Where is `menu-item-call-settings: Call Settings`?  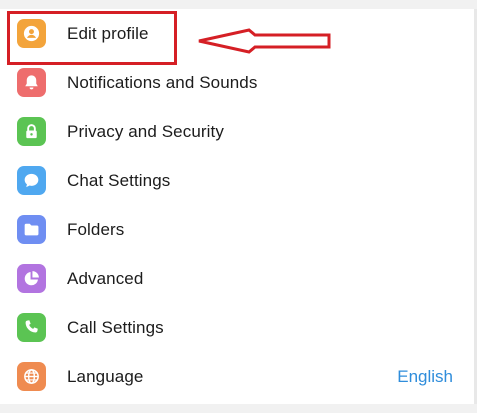
menu-item-call-settings: Call Settings is located at coordinates (237, 327).